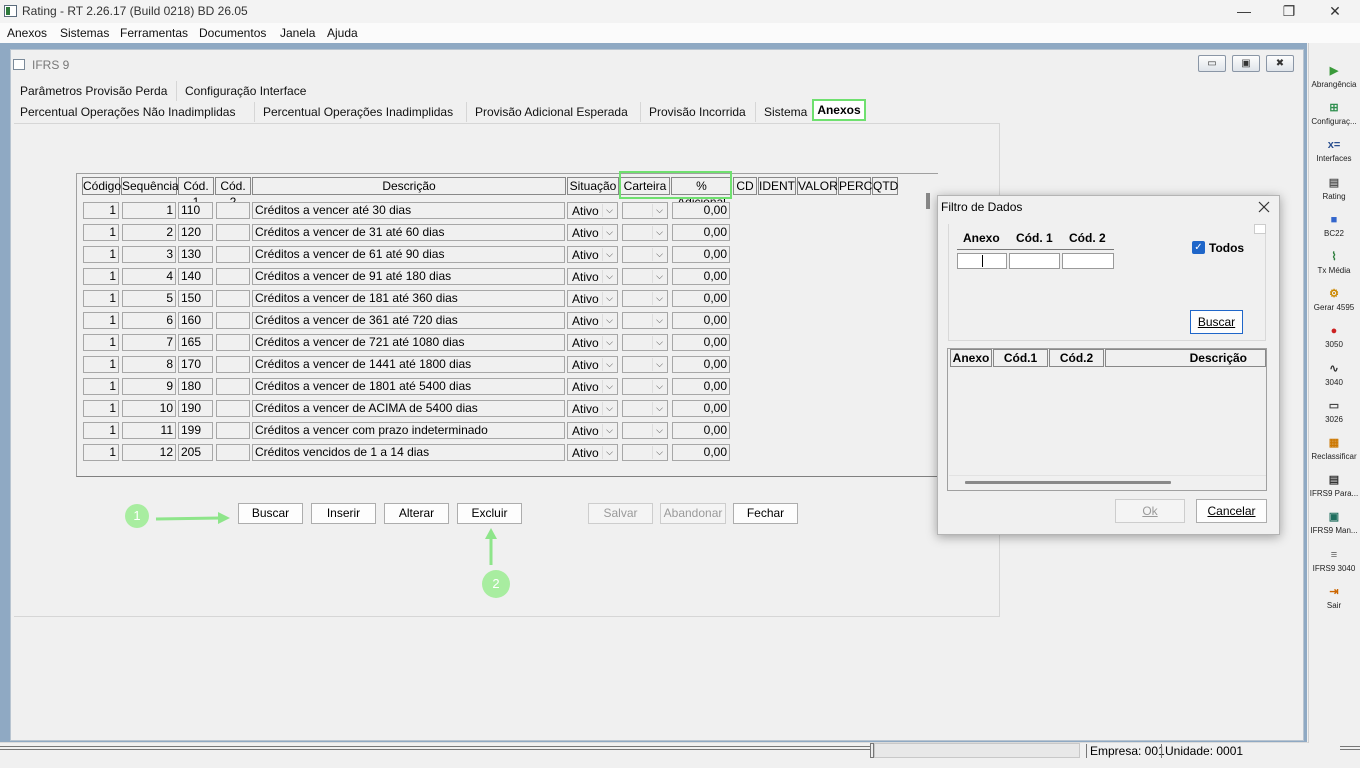 This screenshot has width=1360, height=768. What do you see at coordinates (408, 452) in the screenshot?
I see `descricao-cell: Créditos vencidos de 1 a 14 dias` at bounding box center [408, 452].